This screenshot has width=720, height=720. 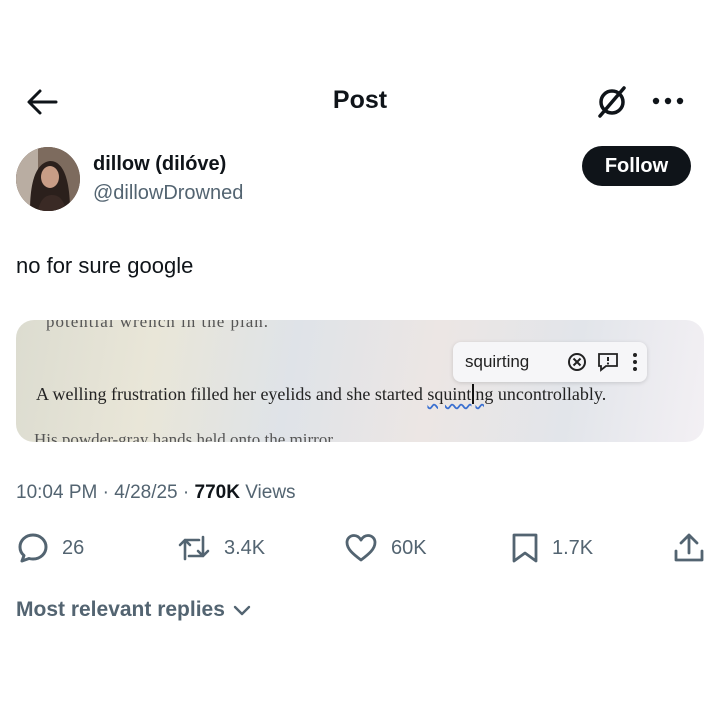 I want to click on misspelled-word: squint ng, so click(x=460, y=394).